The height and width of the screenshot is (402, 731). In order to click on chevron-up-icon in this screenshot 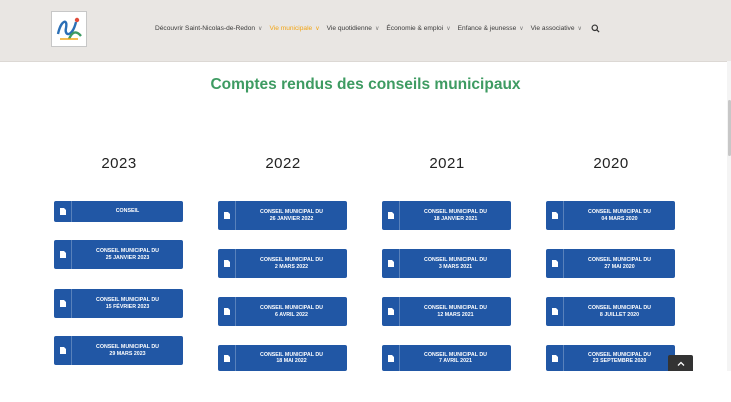, I will do `click(680, 363)`.